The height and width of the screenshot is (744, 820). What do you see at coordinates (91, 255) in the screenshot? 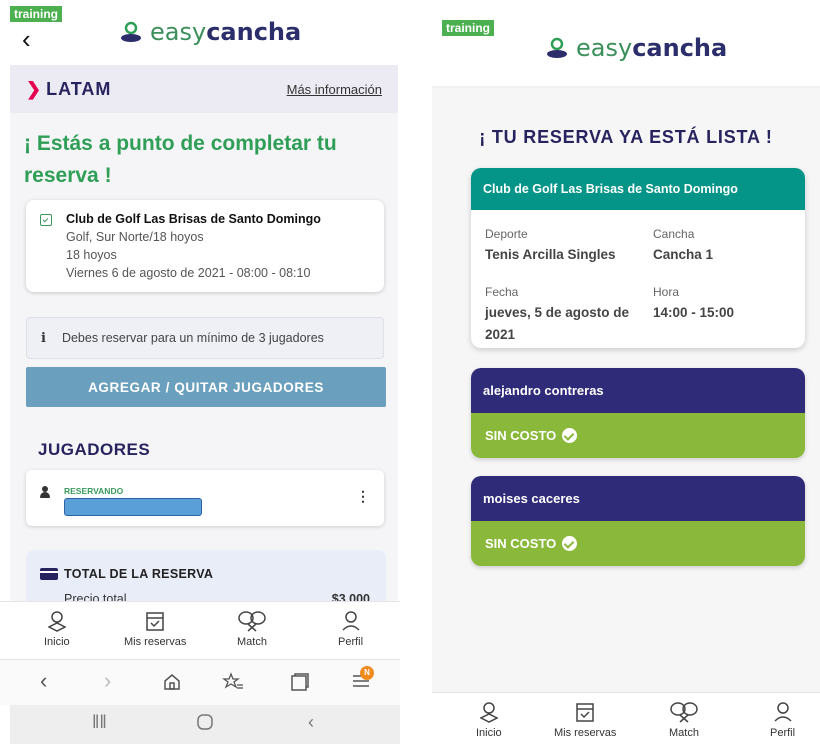
I see `club-detail-2: 18 hoyos` at bounding box center [91, 255].